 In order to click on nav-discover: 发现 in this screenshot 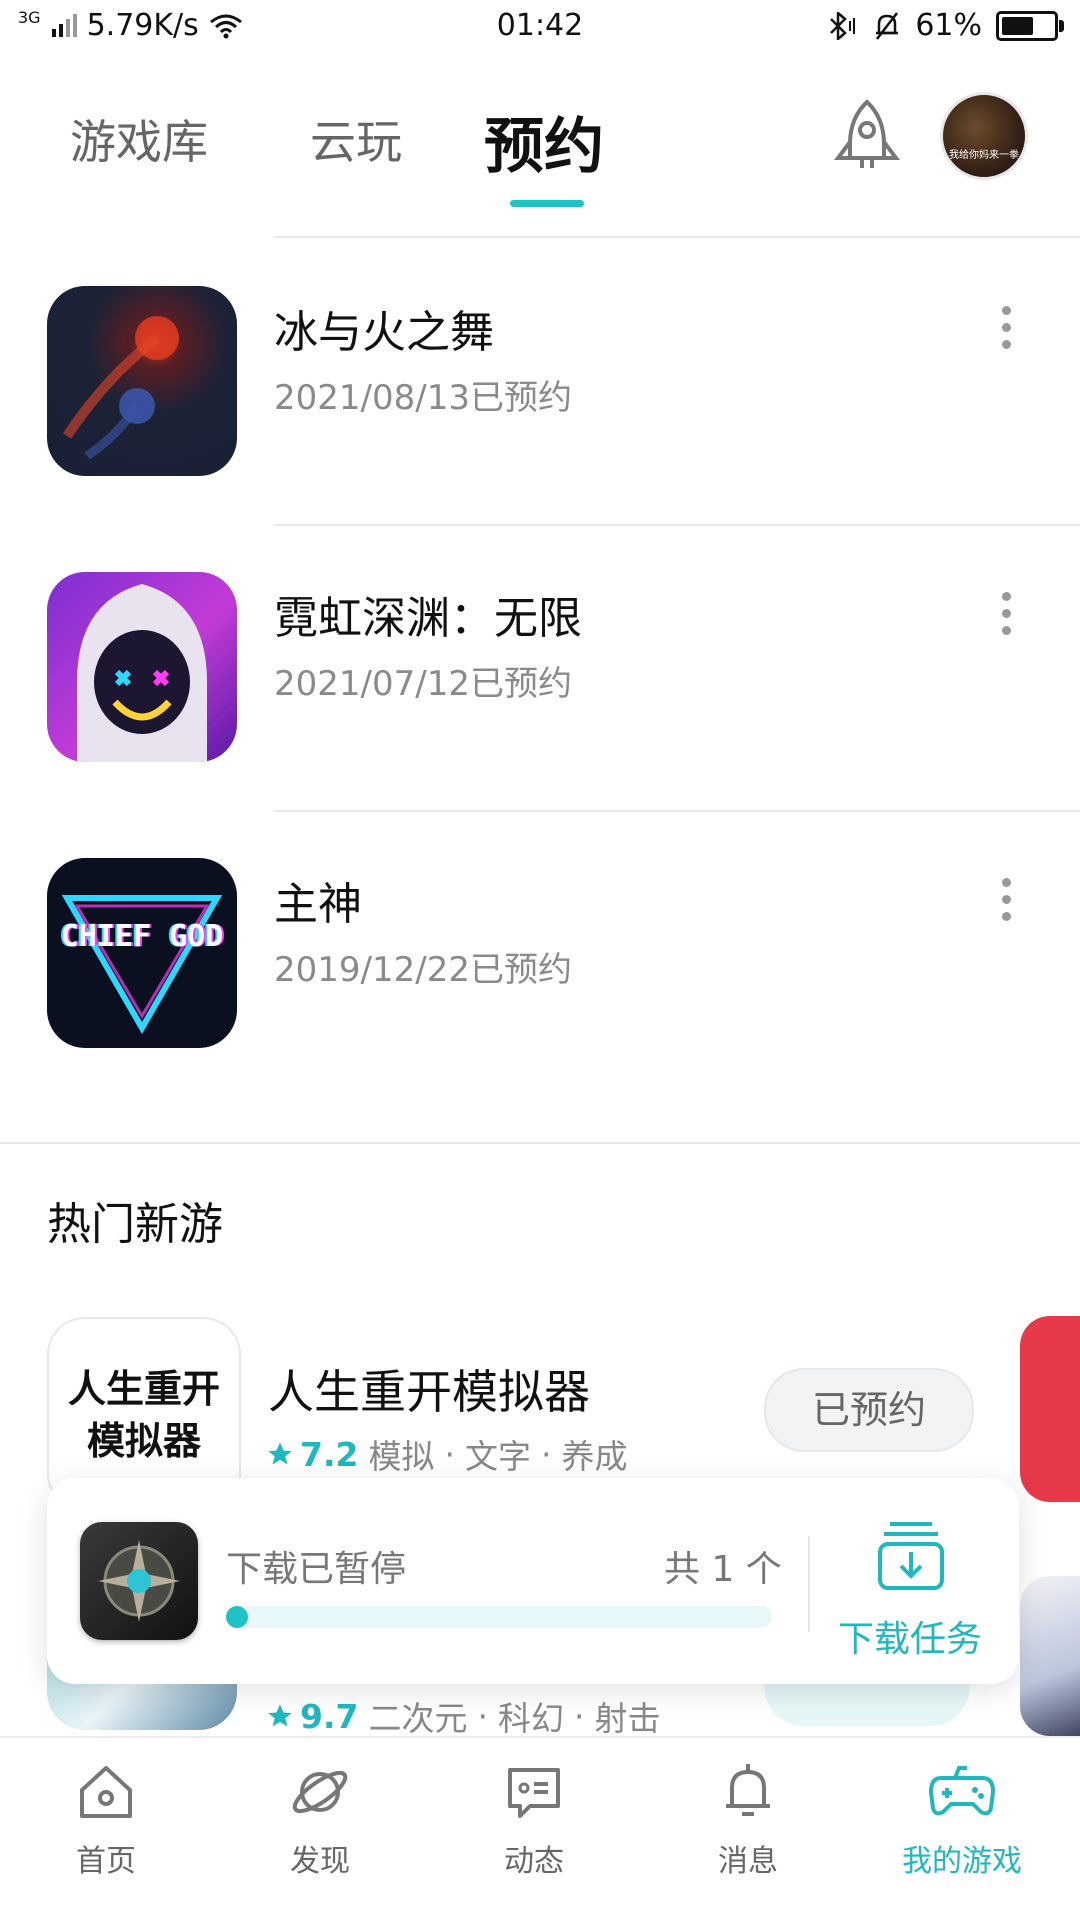, I will do `click(320, 1820)`.